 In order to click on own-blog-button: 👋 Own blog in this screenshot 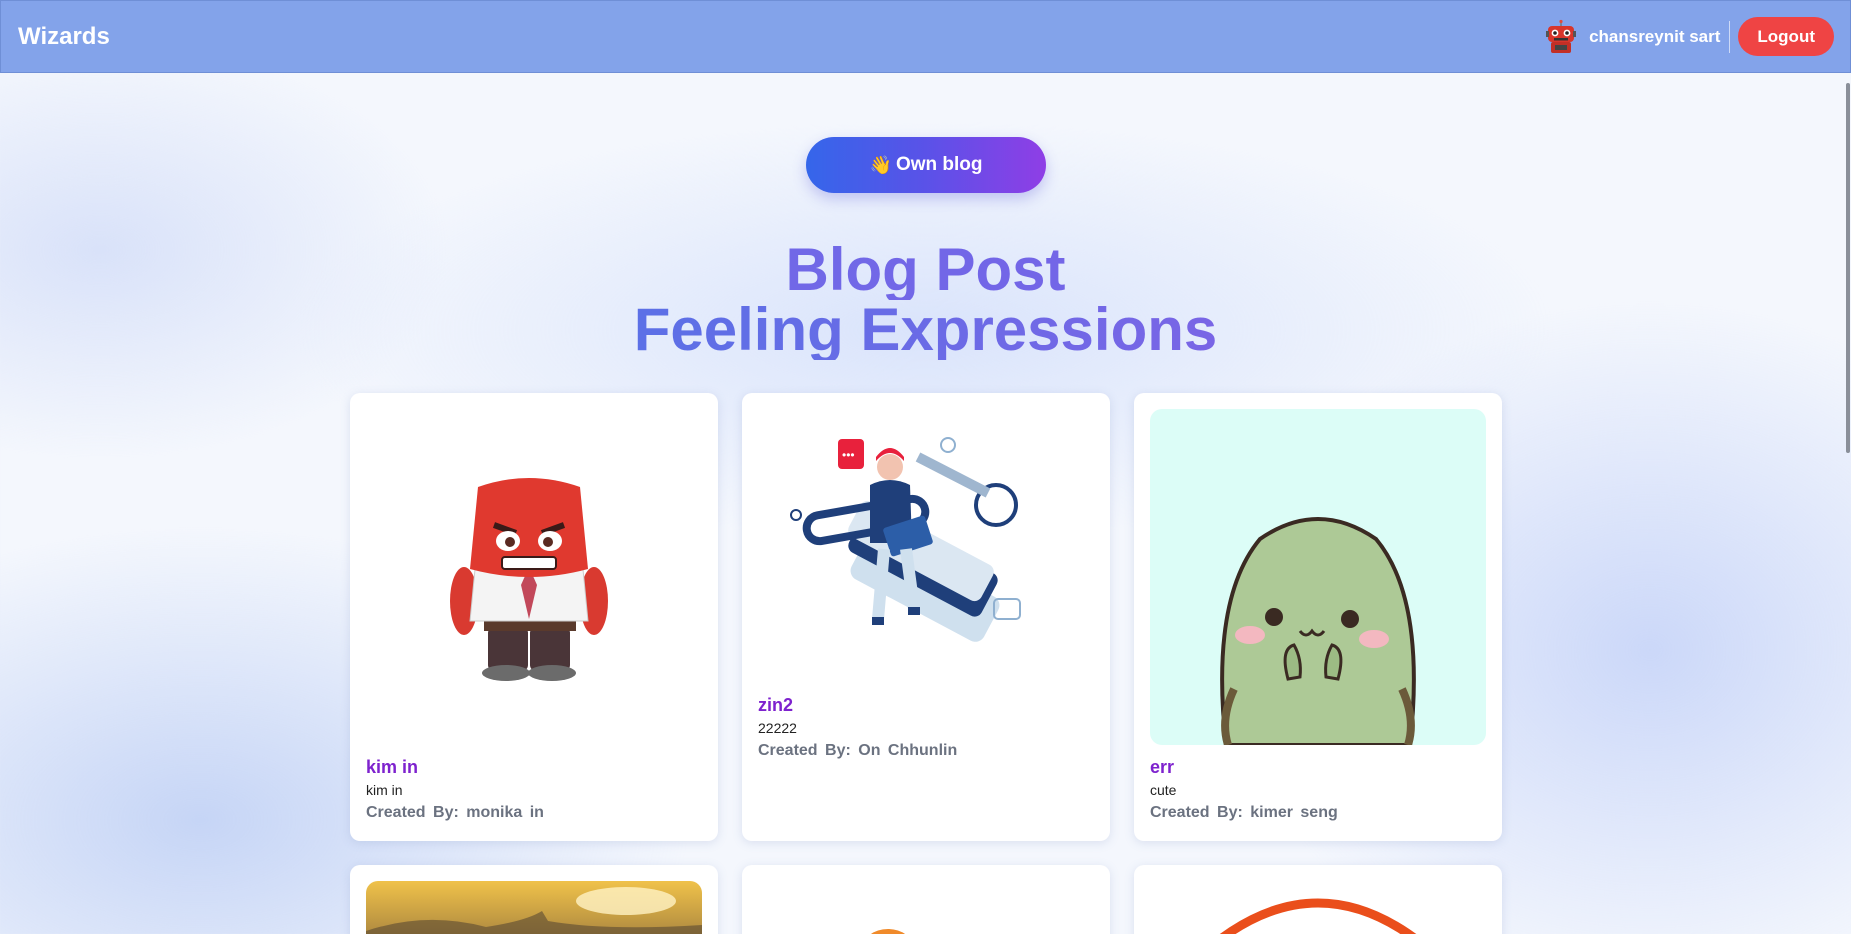, I will do `click(926, 165)`.